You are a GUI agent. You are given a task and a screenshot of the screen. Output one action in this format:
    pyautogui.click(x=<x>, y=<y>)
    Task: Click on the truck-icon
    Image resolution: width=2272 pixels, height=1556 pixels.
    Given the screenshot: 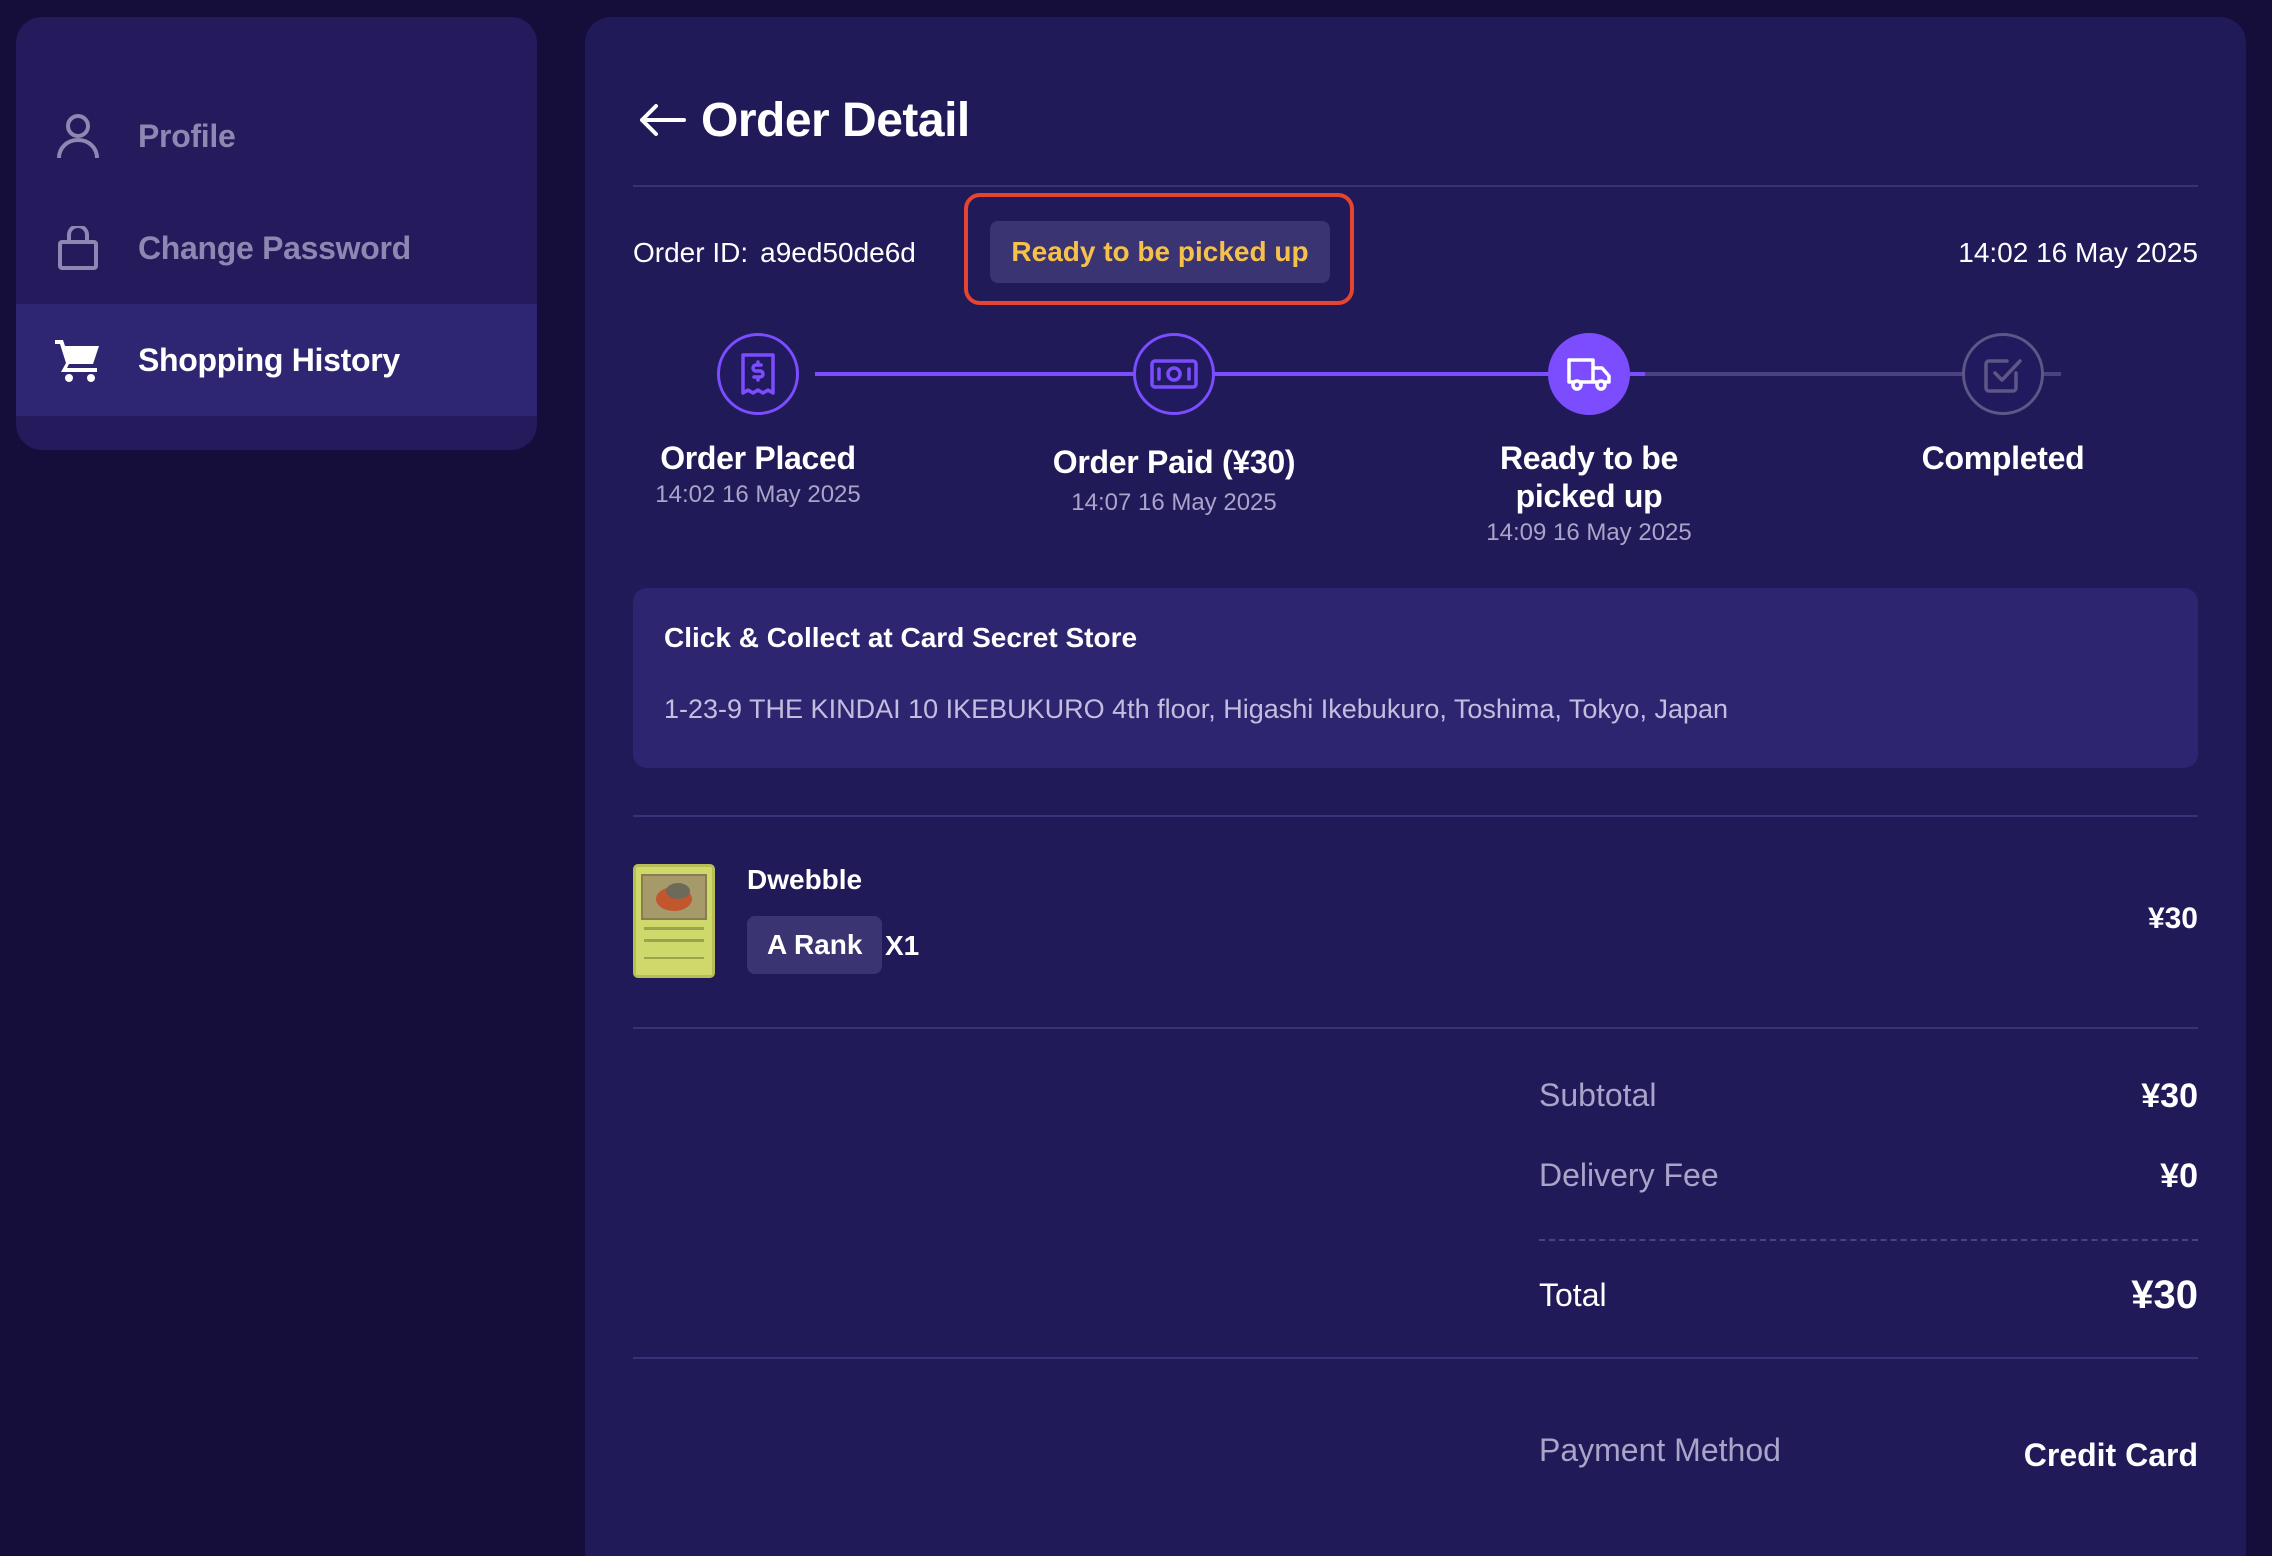 What is the action you would take?
    pyautogui.click(x=1589, y=374)
    